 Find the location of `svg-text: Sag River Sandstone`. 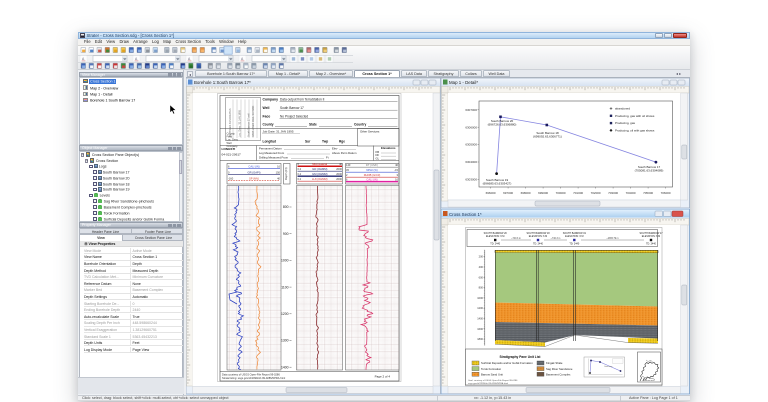

svg-text: Sag River Sandstone is located at coordinates (559, 369).